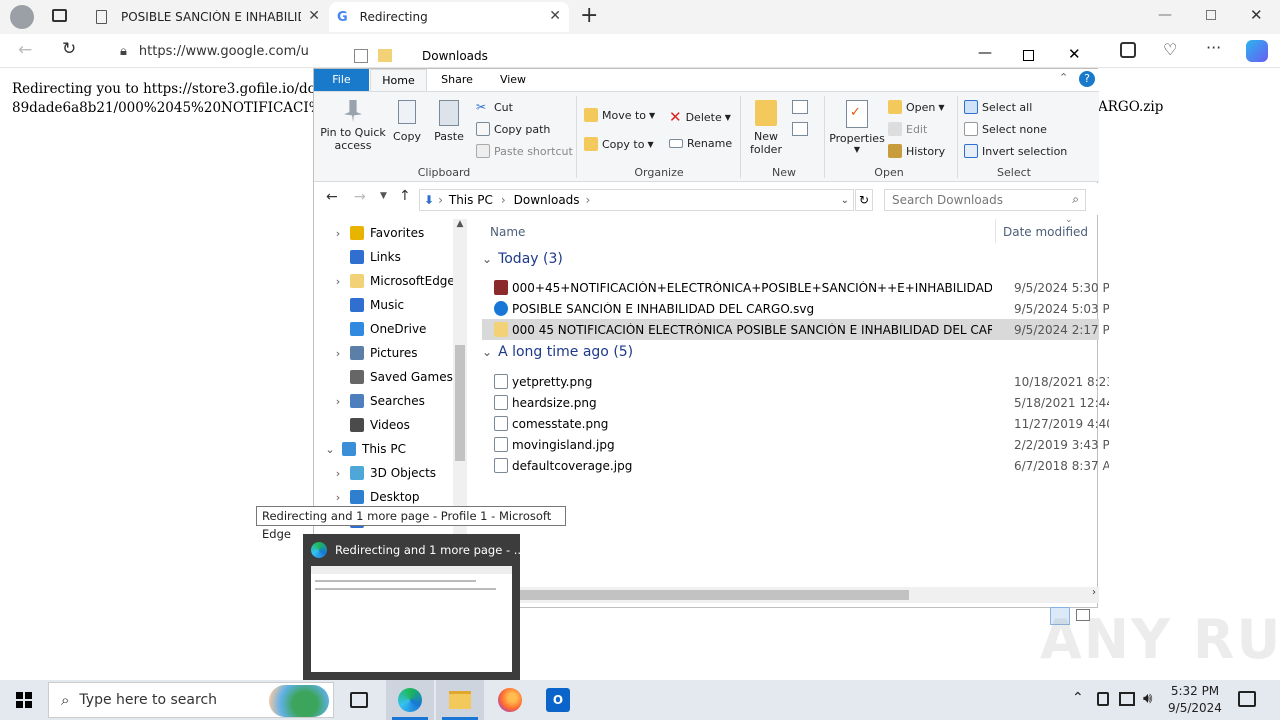 This screenshot has width=1280, height=720. I want to click on column-header-name: Name, so click(507, 232).